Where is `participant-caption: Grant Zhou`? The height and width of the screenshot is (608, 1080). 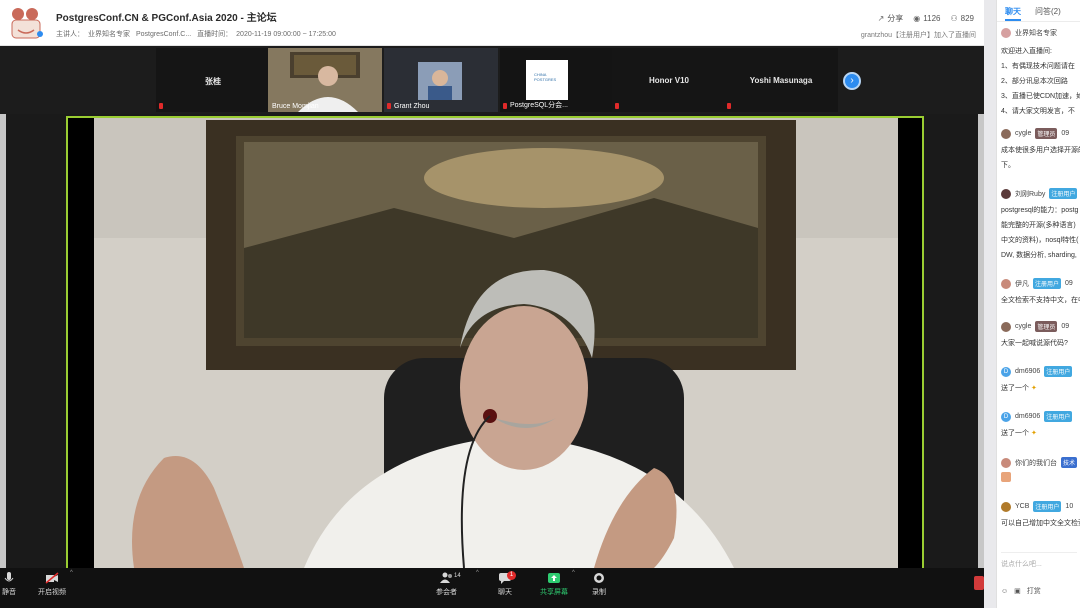 participant-caption: Grant Zhou is located at coordinates (412, 106).